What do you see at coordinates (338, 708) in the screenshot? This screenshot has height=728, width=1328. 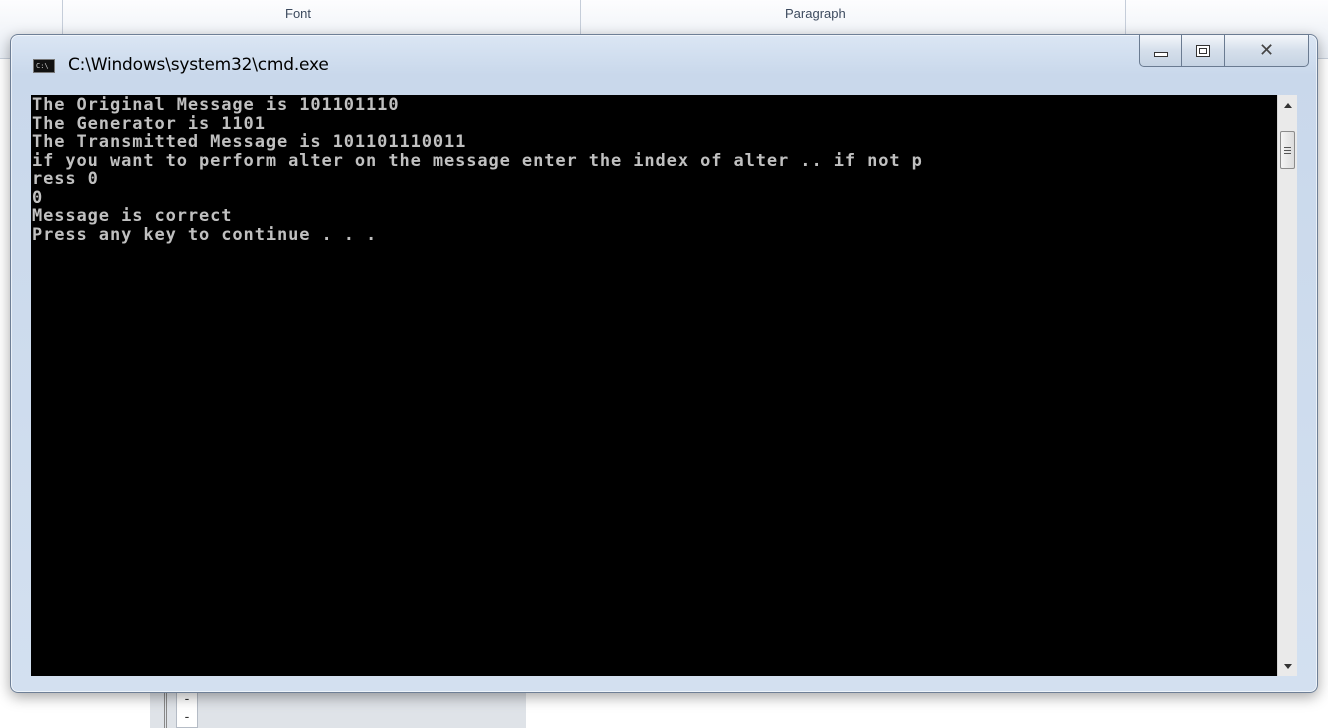 I see `background-strip` at bounding box center [338, 708].